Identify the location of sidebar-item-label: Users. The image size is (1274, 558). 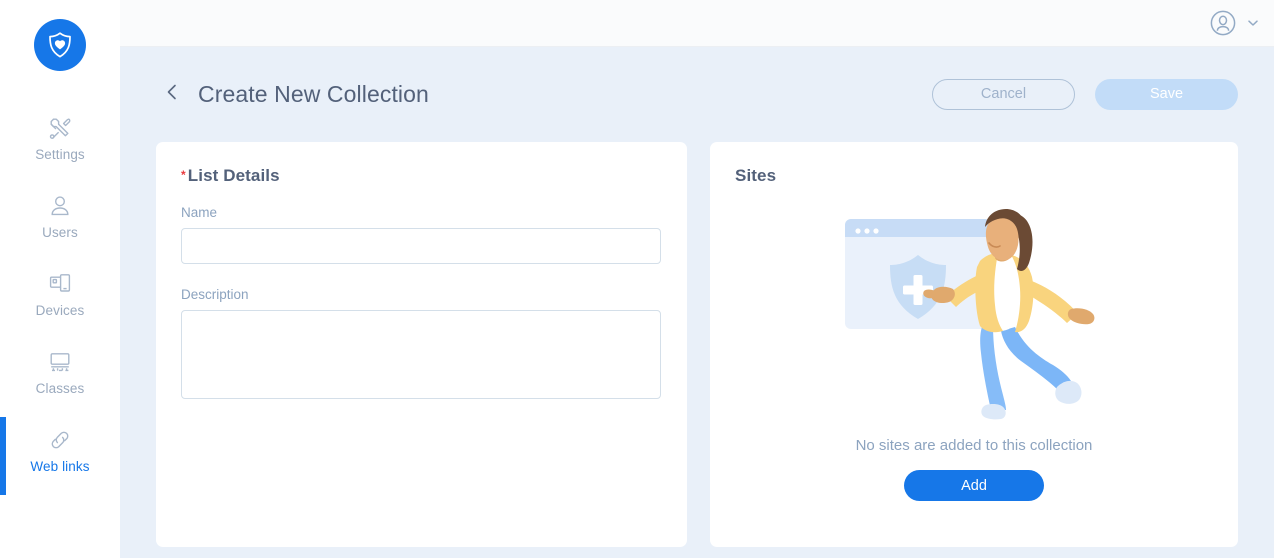
(60, 232).